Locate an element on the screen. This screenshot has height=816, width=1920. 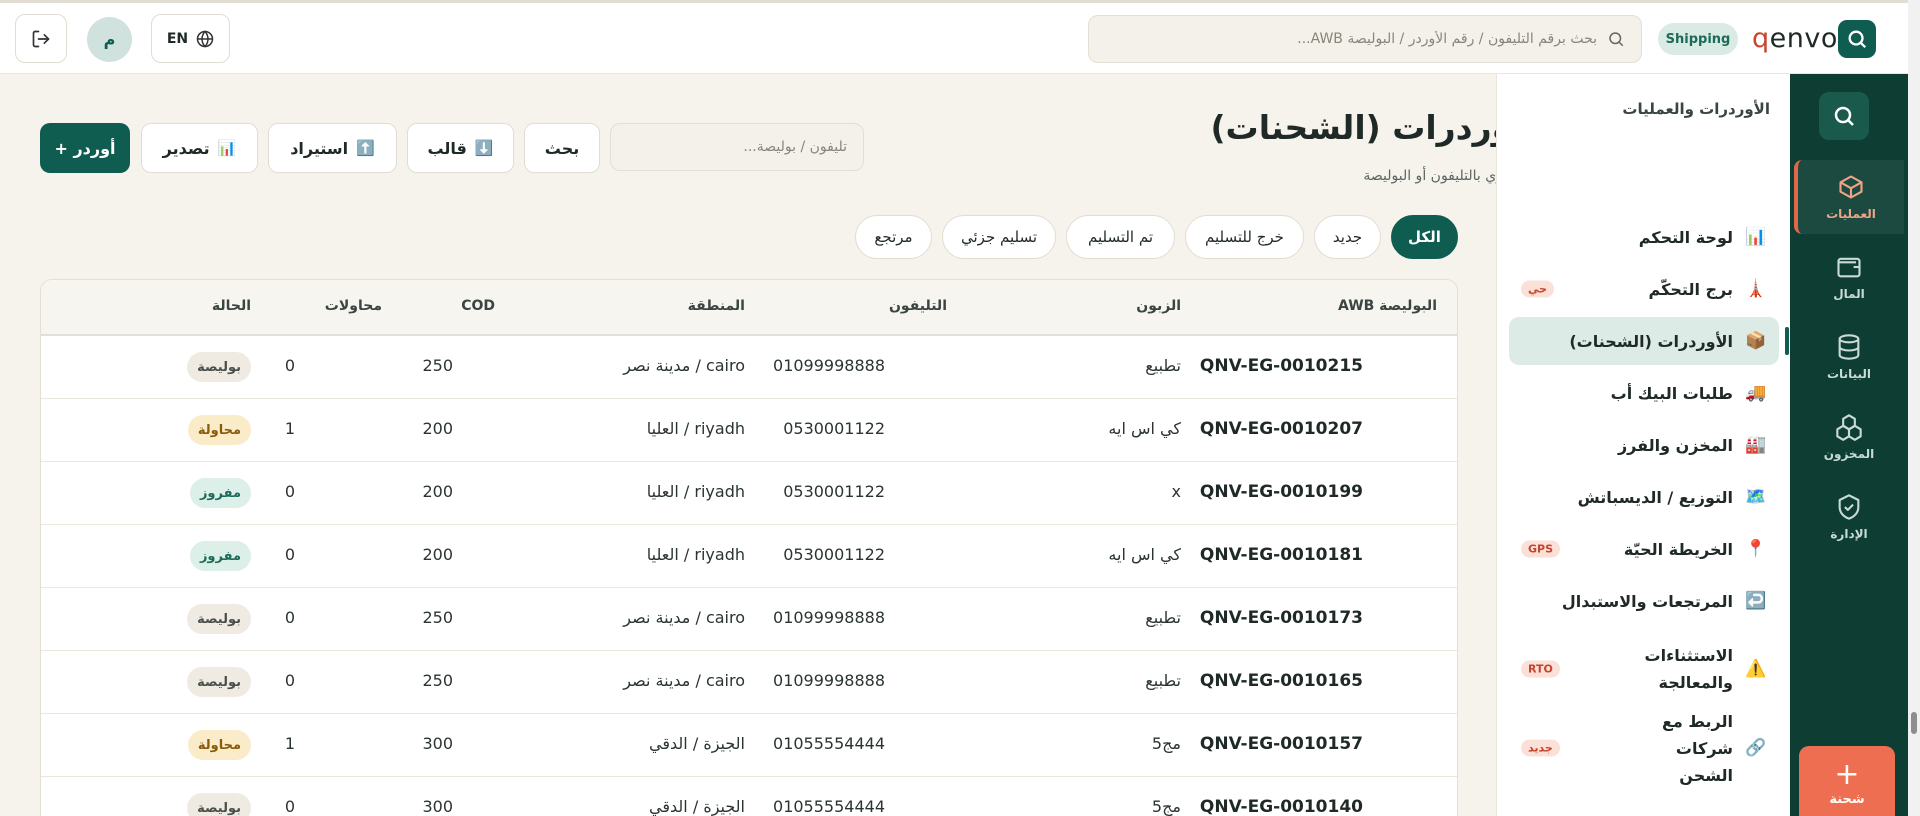
rail-item-data: البيانات is located at coordinates (1849, 357).